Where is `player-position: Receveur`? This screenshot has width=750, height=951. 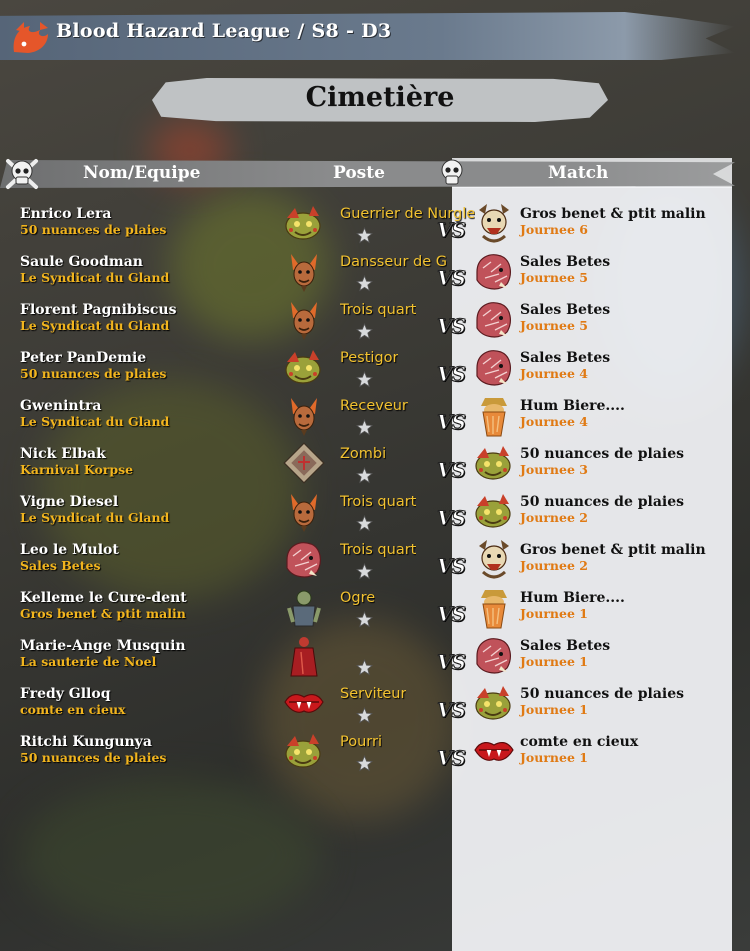 player-position: Receveur is located at coordinates (374, 406).